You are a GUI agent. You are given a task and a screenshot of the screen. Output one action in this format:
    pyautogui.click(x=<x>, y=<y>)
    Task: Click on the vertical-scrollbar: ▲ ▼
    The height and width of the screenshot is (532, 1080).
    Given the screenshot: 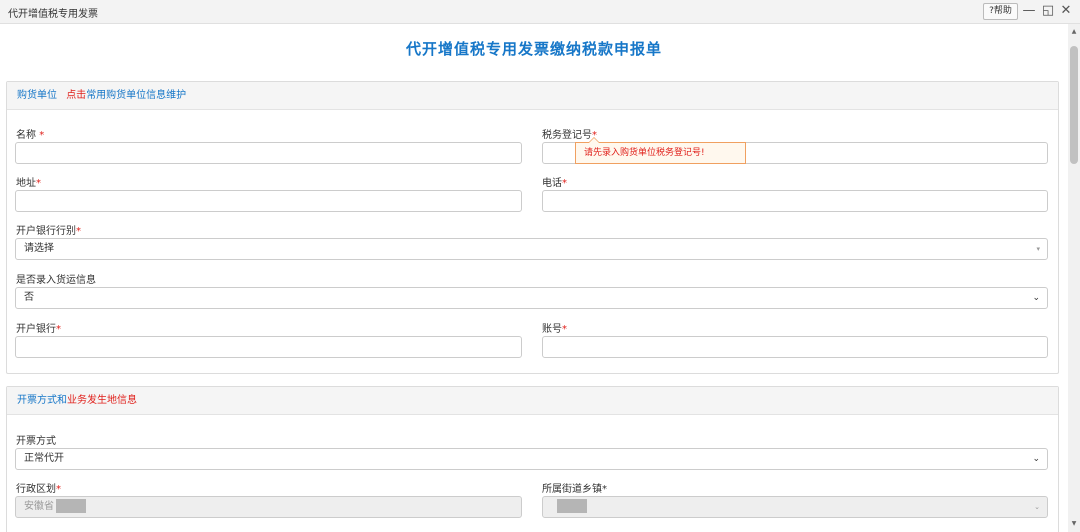 What is the action you would take?
    pyautogui.click(x=1074, y=278)
    